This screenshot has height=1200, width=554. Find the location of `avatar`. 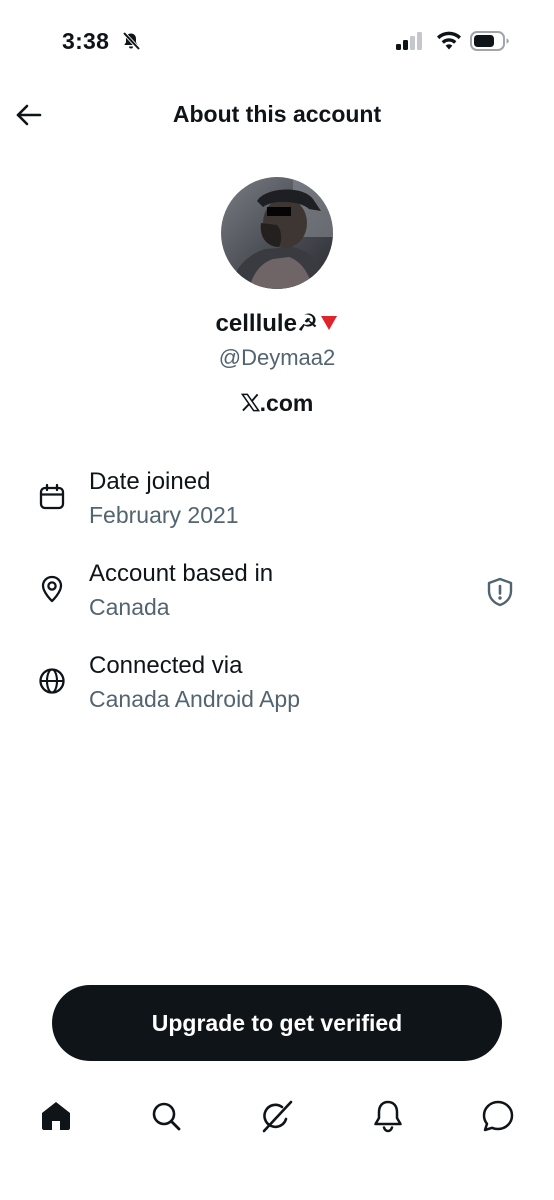

avatar is located at coordinates (277, 233).